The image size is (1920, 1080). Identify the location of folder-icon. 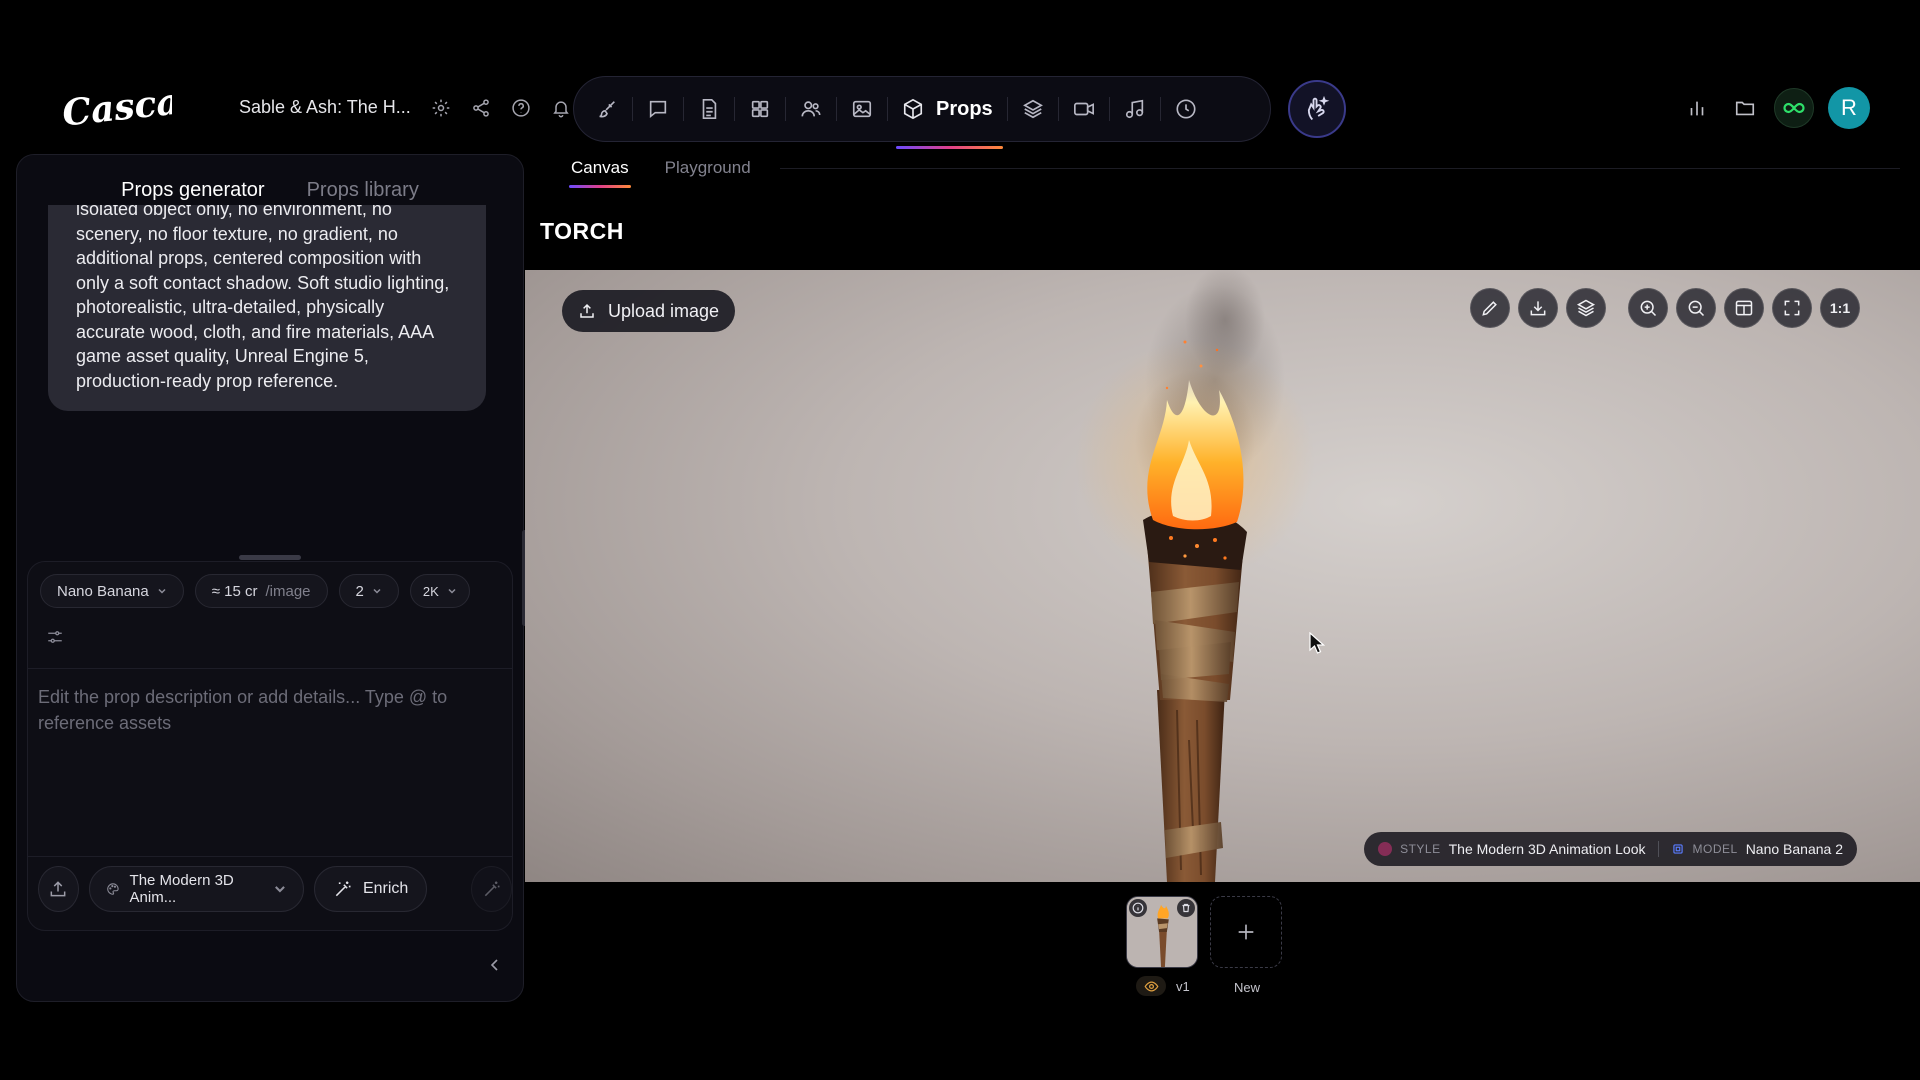
(1745, 108).